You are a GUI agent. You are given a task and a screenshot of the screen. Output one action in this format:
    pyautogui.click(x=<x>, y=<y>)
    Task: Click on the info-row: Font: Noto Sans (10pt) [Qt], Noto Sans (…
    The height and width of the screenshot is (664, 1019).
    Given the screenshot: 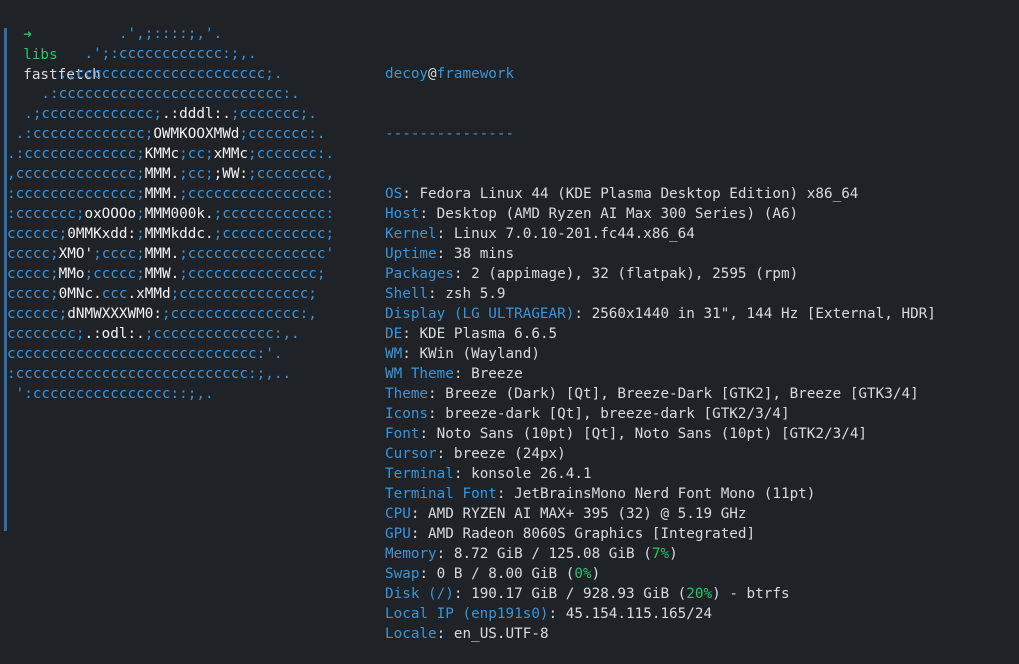 What is the action you would take?
    pyautogui.click(x=660, y=434)
    